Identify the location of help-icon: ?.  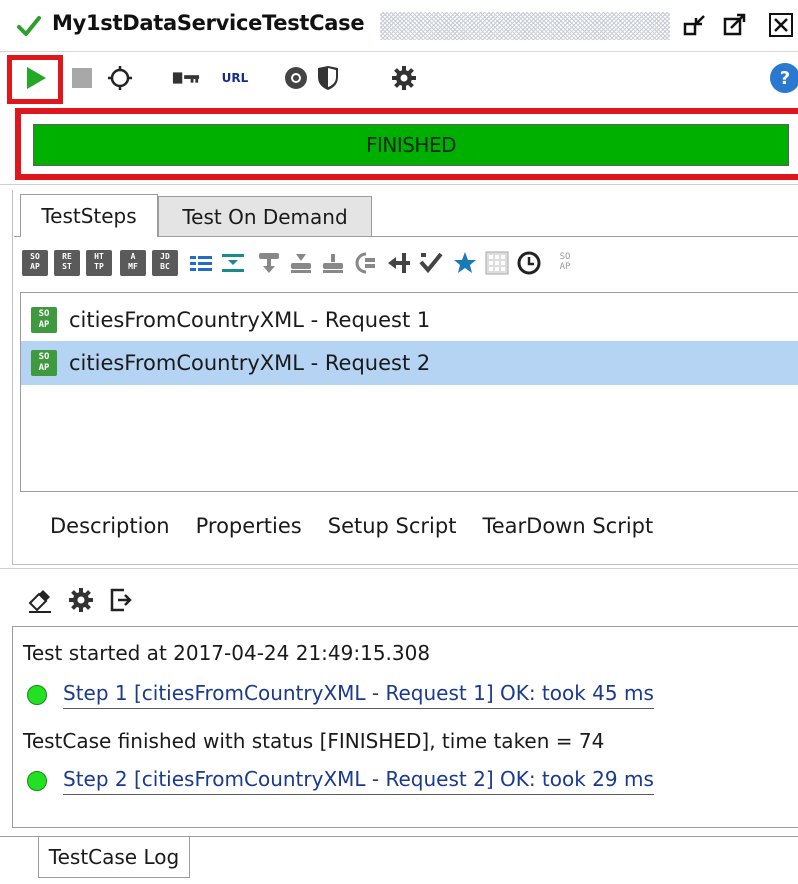
(784, 78).